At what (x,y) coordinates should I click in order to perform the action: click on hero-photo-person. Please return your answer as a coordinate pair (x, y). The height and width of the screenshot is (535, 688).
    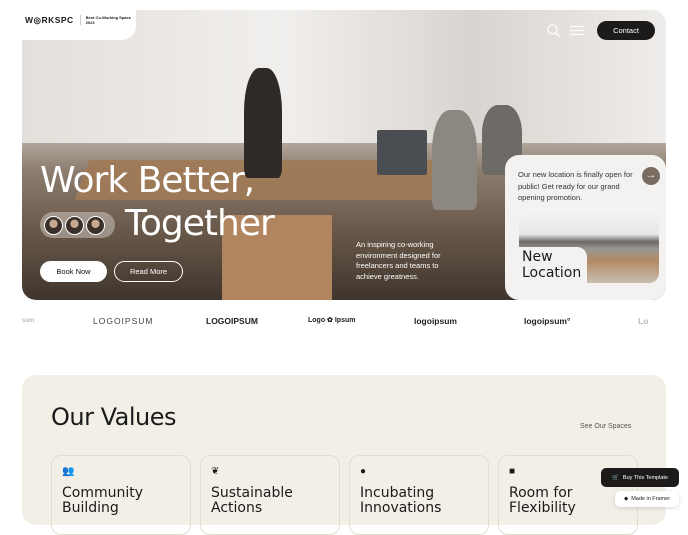
    Looking at the image, I should click on (454, 160).